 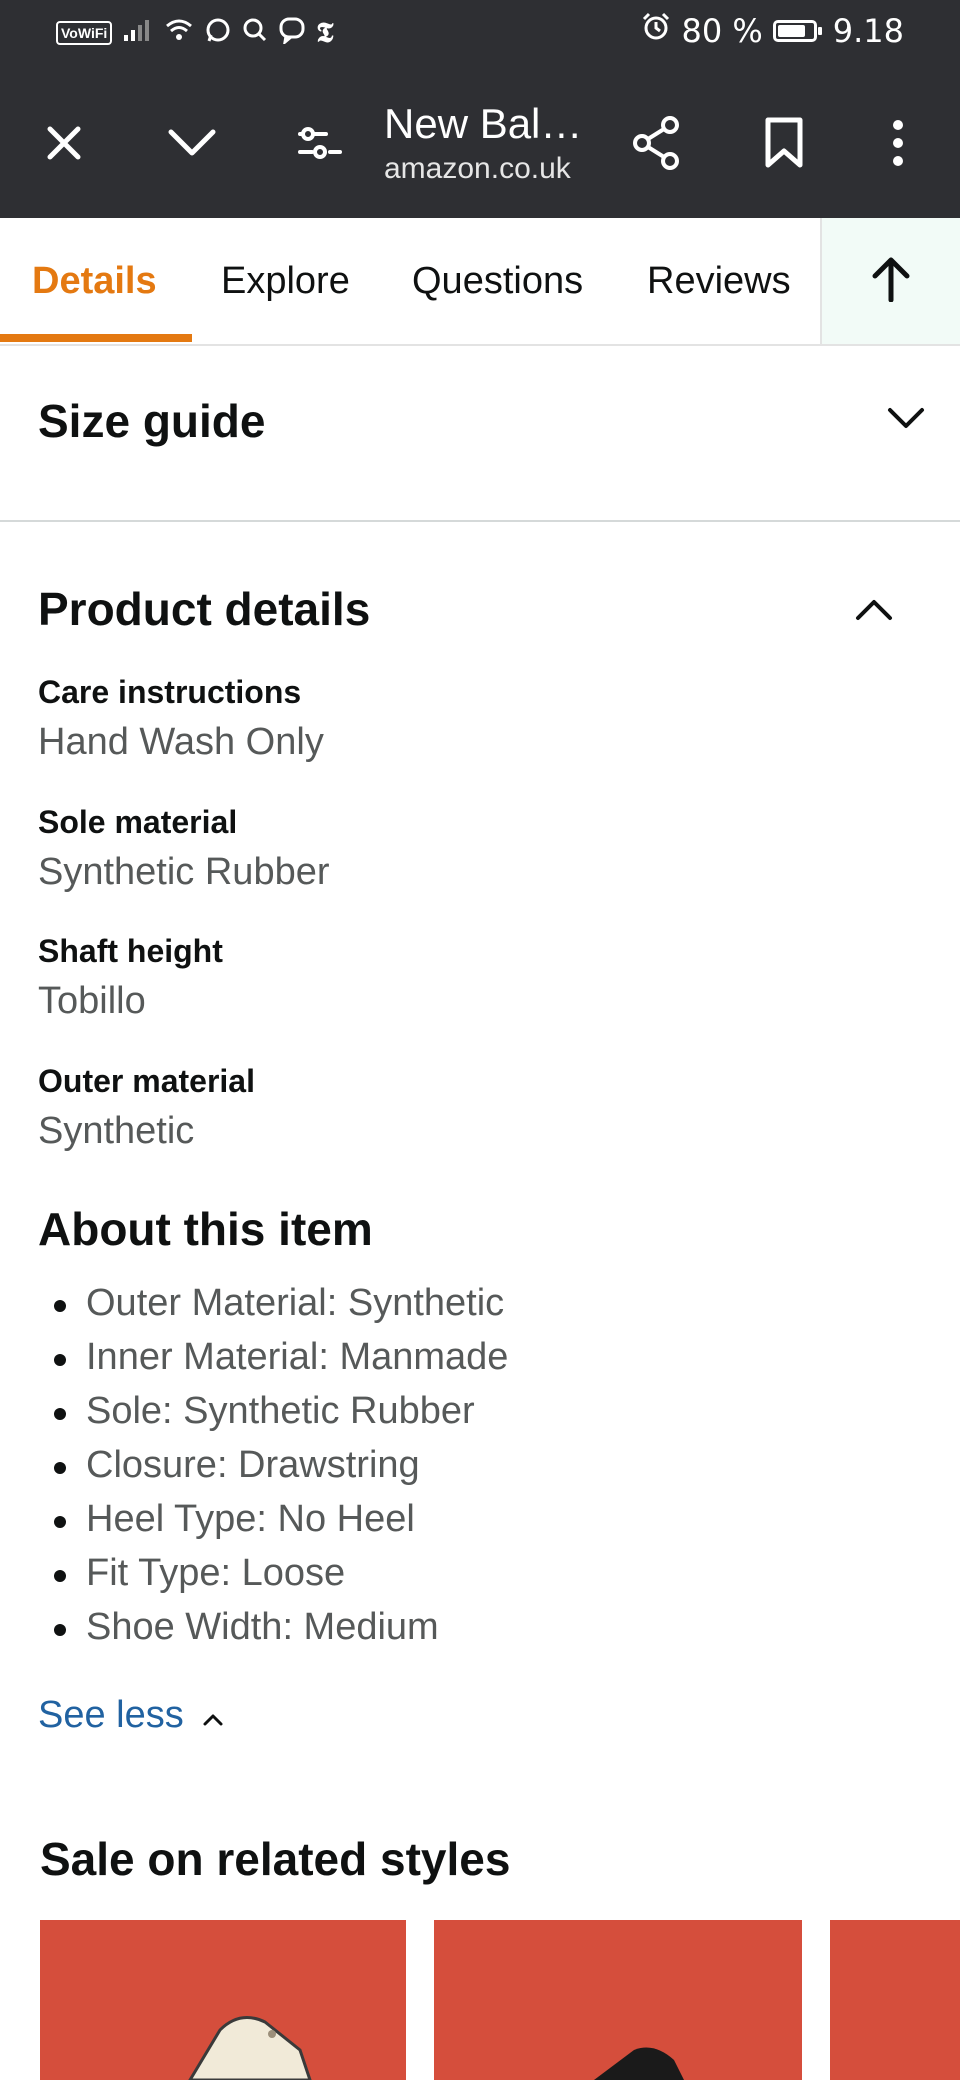 I want to click on about-heading: About this item, so click(x=205, y=1229).